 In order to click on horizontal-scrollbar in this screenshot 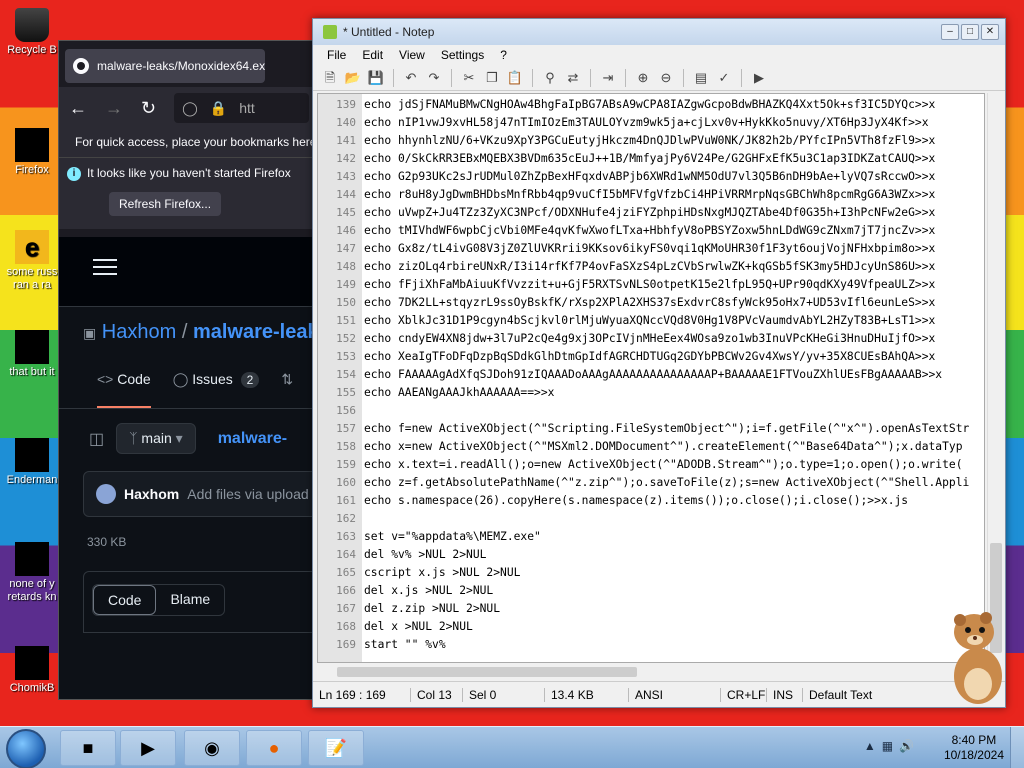, I will do `click(651, 672)`.